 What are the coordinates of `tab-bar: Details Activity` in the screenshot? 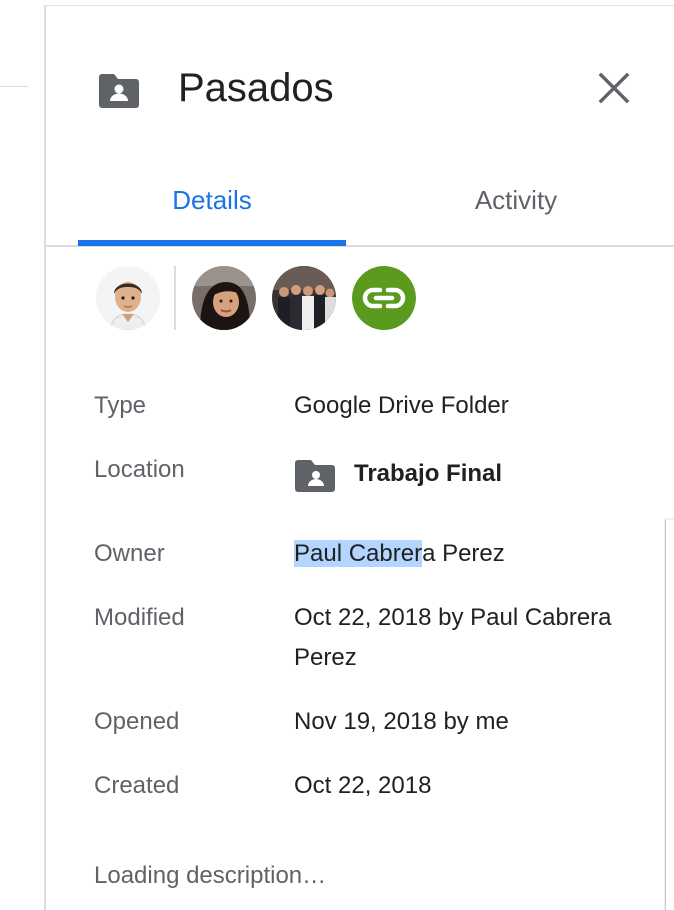 It's located at (360, 201).